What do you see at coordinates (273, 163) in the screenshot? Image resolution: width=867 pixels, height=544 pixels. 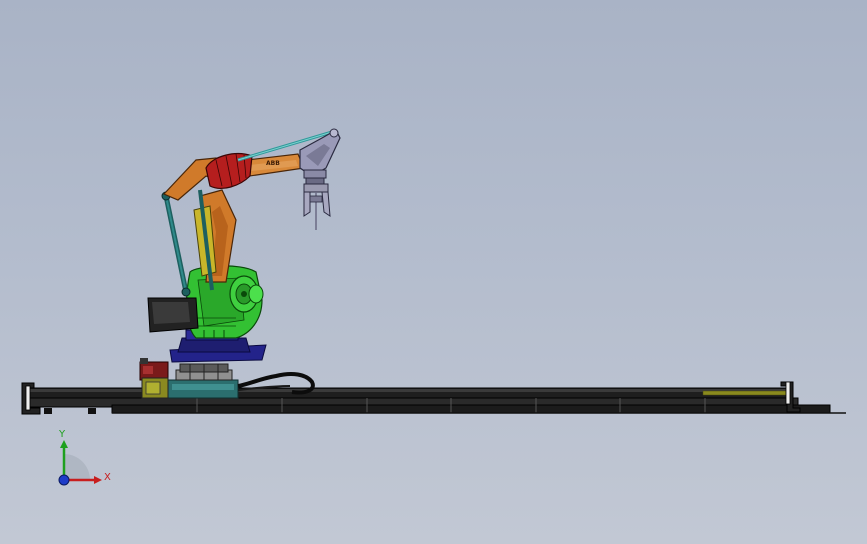 I see `arm-brand-label: ABB` at bounding box center [273, 163].